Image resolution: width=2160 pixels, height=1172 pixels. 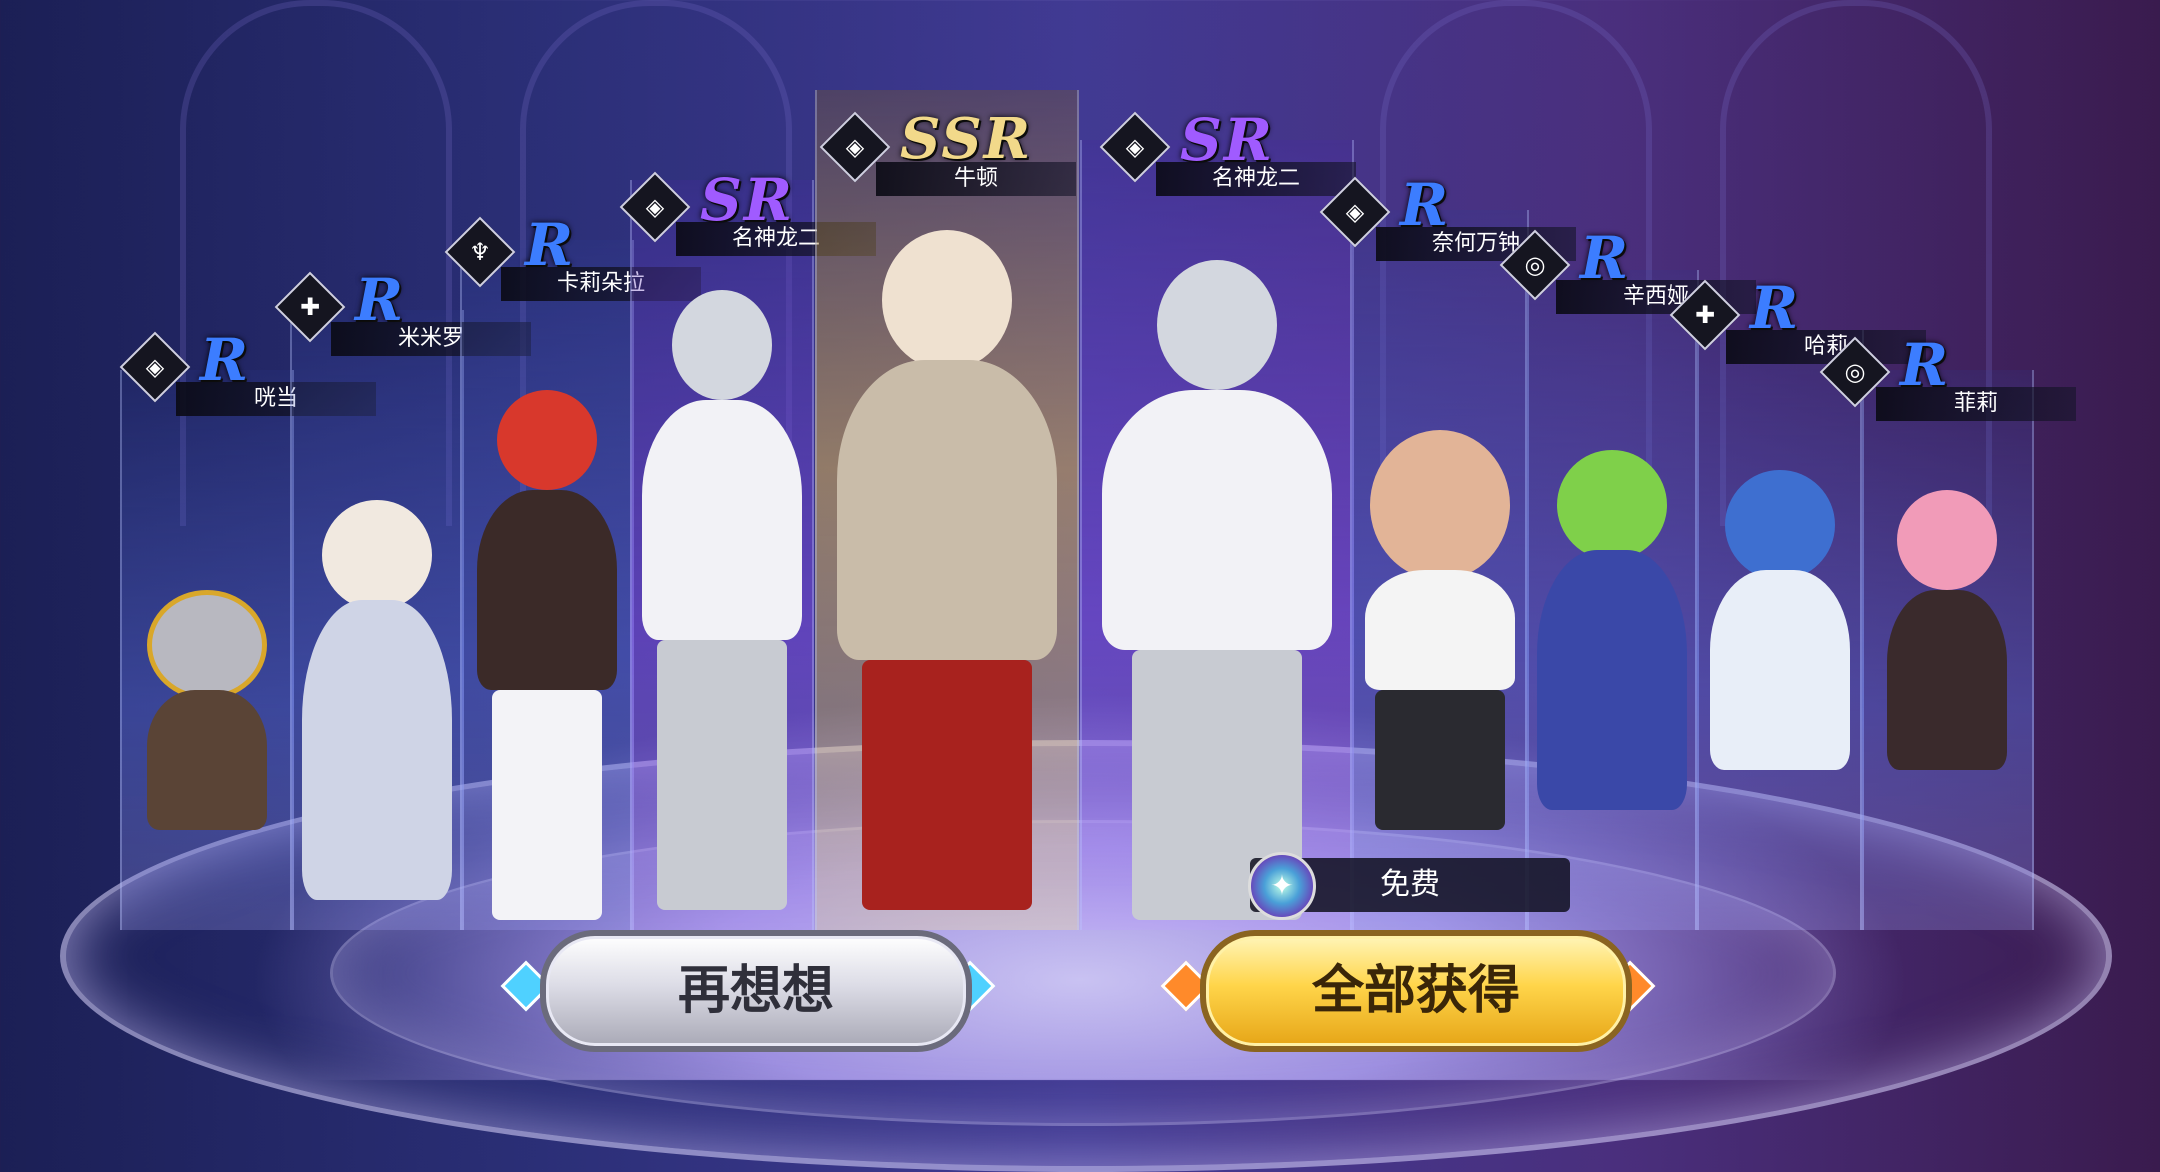 I want to click on character-name: 菲莉, so click(x=1976, y=404).